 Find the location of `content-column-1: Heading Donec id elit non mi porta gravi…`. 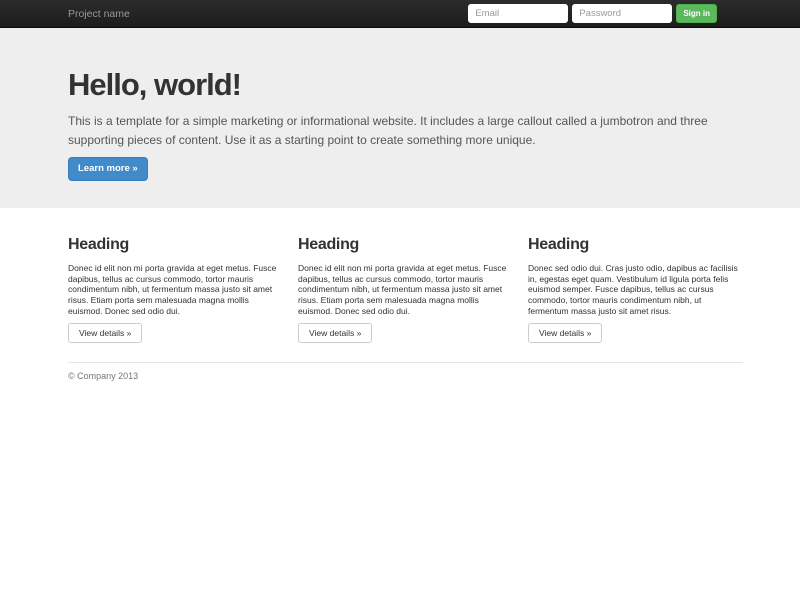

content-column-1: Heading Donec id elit non mi porta gravi… is located at coordinates (175, 289).